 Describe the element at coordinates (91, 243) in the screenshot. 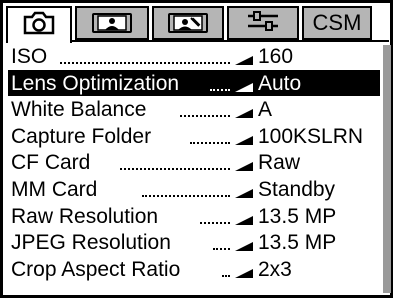

I see `menu-item-label: JPEG Resolution` at that location.